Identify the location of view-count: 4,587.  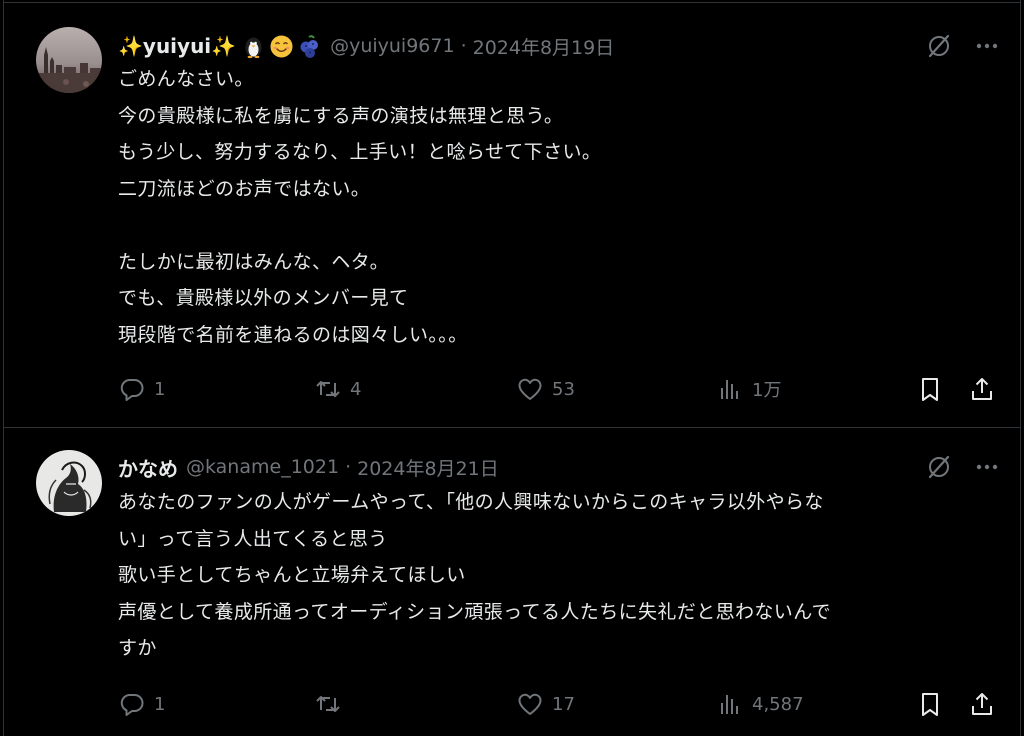
(778, 704).